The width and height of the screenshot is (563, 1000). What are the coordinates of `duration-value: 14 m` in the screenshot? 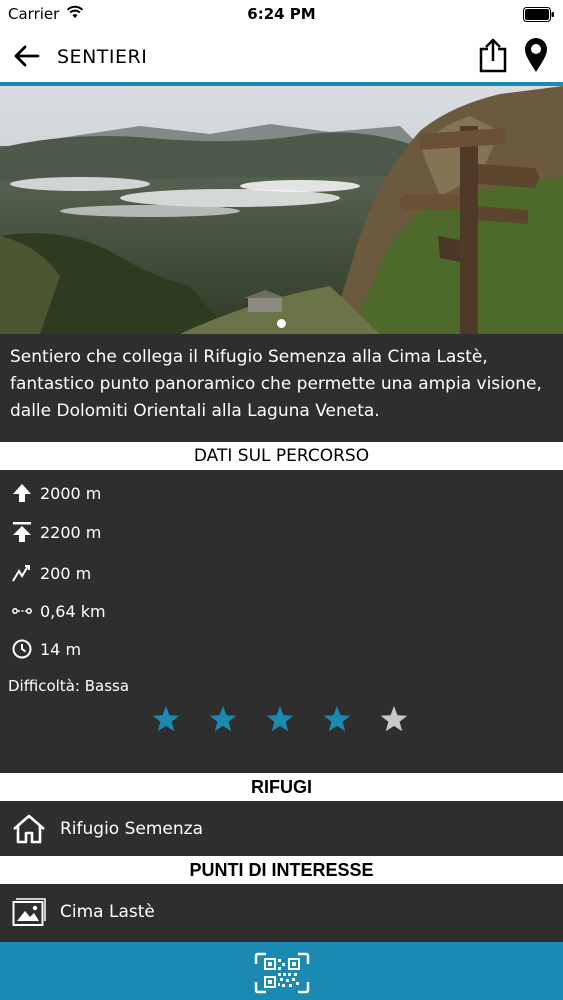 It's located at (61, 649).